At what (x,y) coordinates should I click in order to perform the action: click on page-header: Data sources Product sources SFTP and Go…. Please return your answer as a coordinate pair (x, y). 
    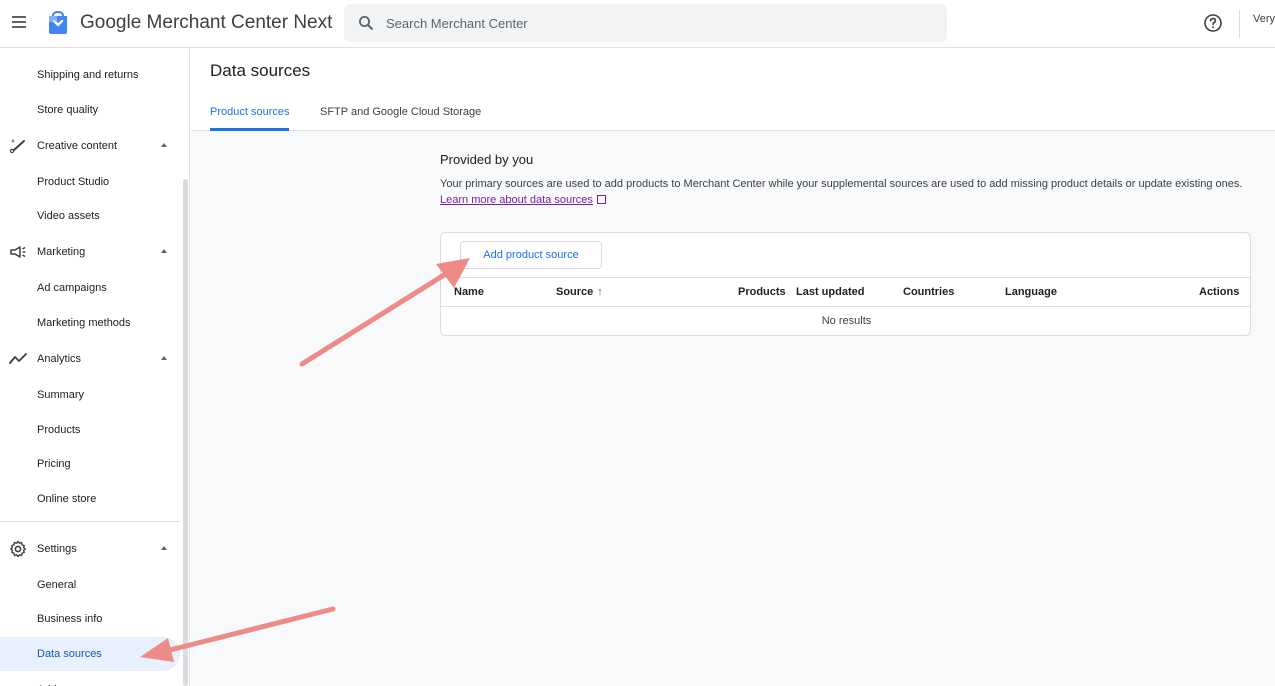
    Looking at the image, I should click on (733, 90).